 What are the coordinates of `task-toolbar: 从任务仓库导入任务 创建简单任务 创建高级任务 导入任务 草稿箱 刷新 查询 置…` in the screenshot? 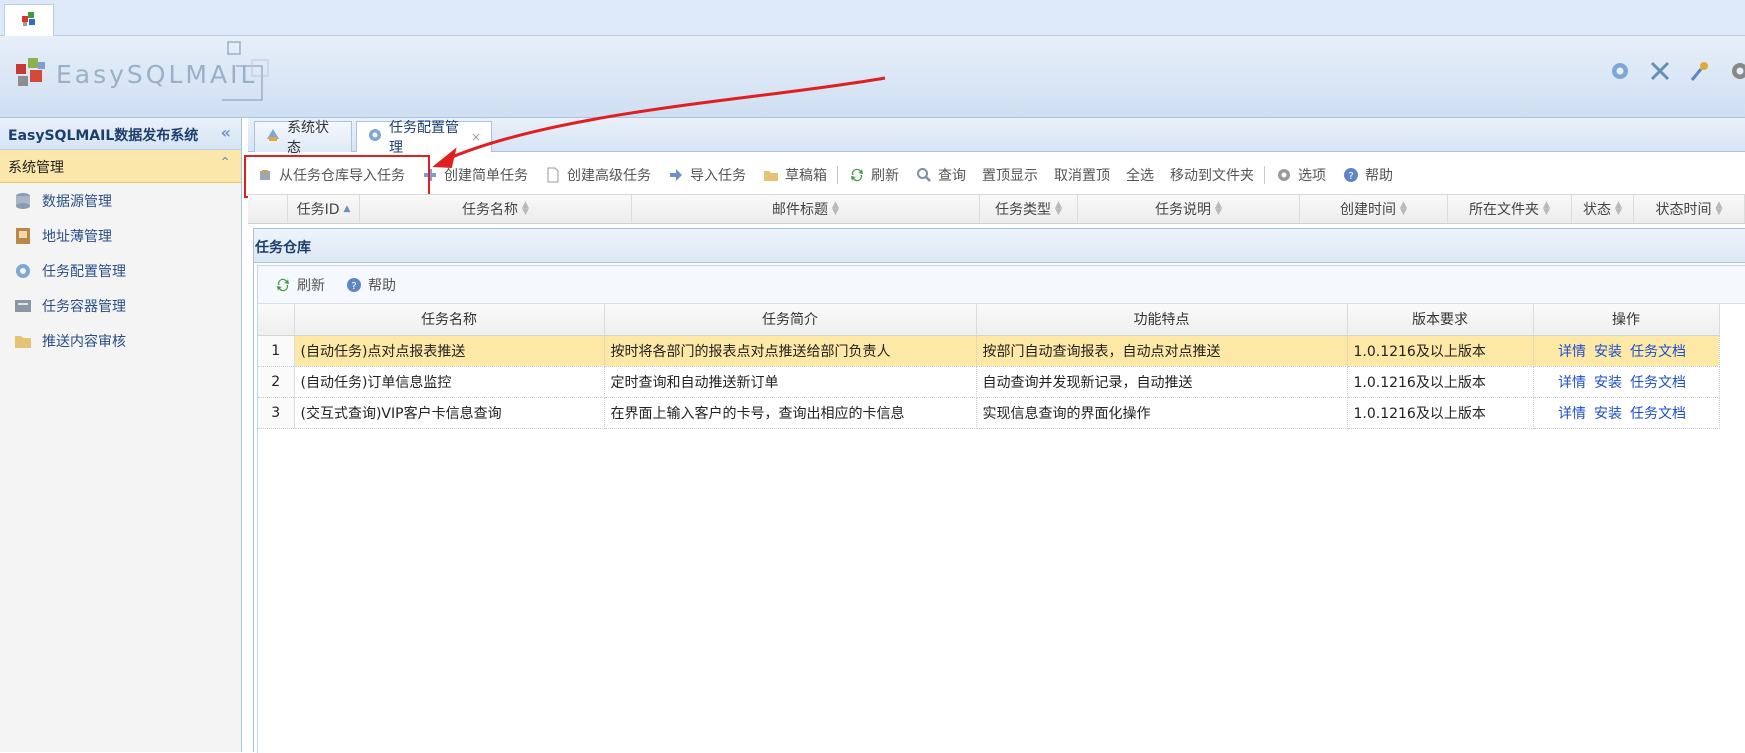 It's located at (996, 175).